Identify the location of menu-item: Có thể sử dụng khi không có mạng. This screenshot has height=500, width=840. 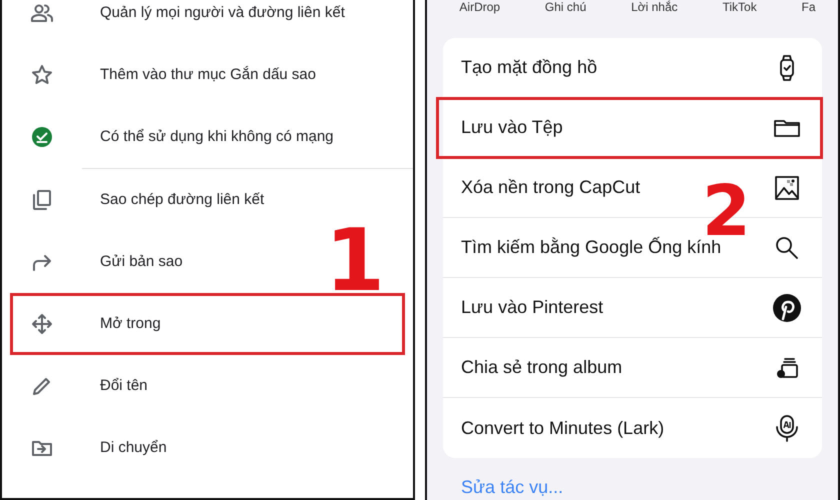
(176, 137).